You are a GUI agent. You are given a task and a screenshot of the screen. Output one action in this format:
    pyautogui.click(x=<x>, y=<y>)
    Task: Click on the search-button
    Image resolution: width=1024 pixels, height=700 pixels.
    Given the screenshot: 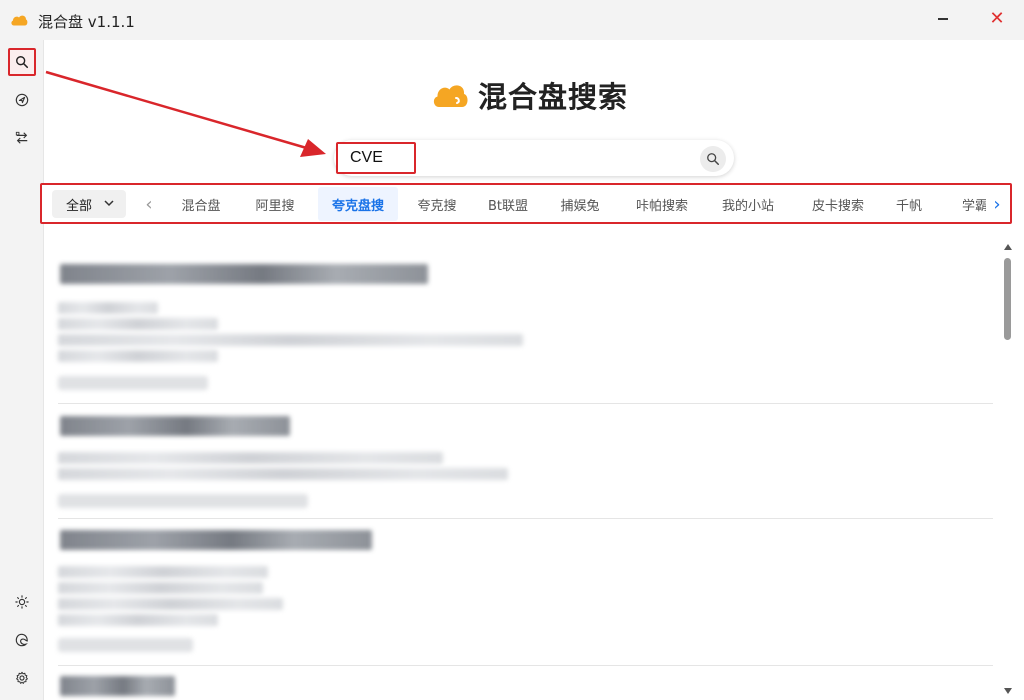 What is the action you would take?
    pyautogui.click(x=713, y=159)
    